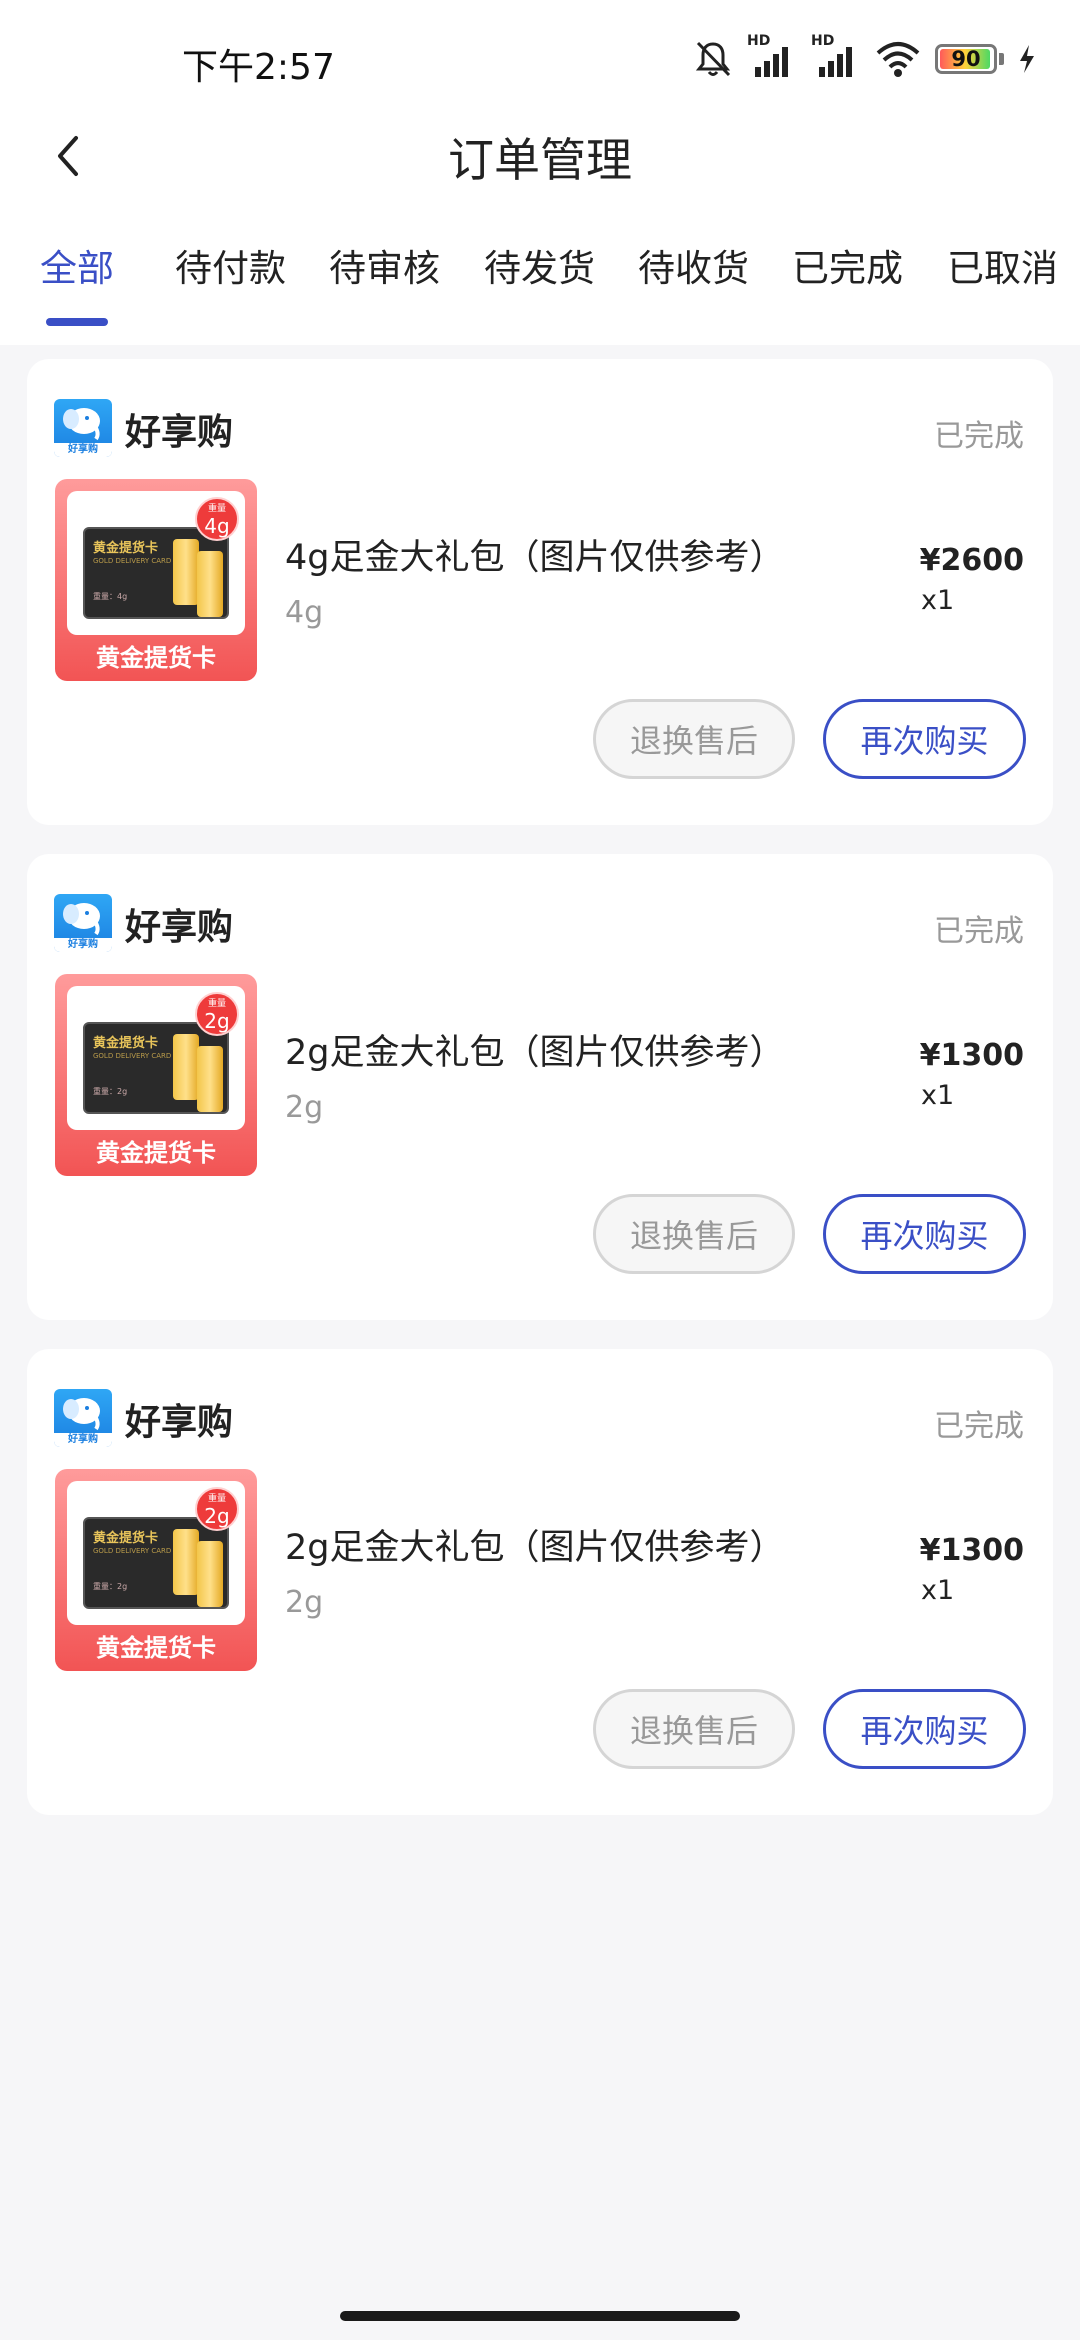 The width and height of the screenshot is (1080, 2340). Describe the element at coordinates (384, 265) in the screenshot. I see `tab-pending-review: 待审核` at that location.